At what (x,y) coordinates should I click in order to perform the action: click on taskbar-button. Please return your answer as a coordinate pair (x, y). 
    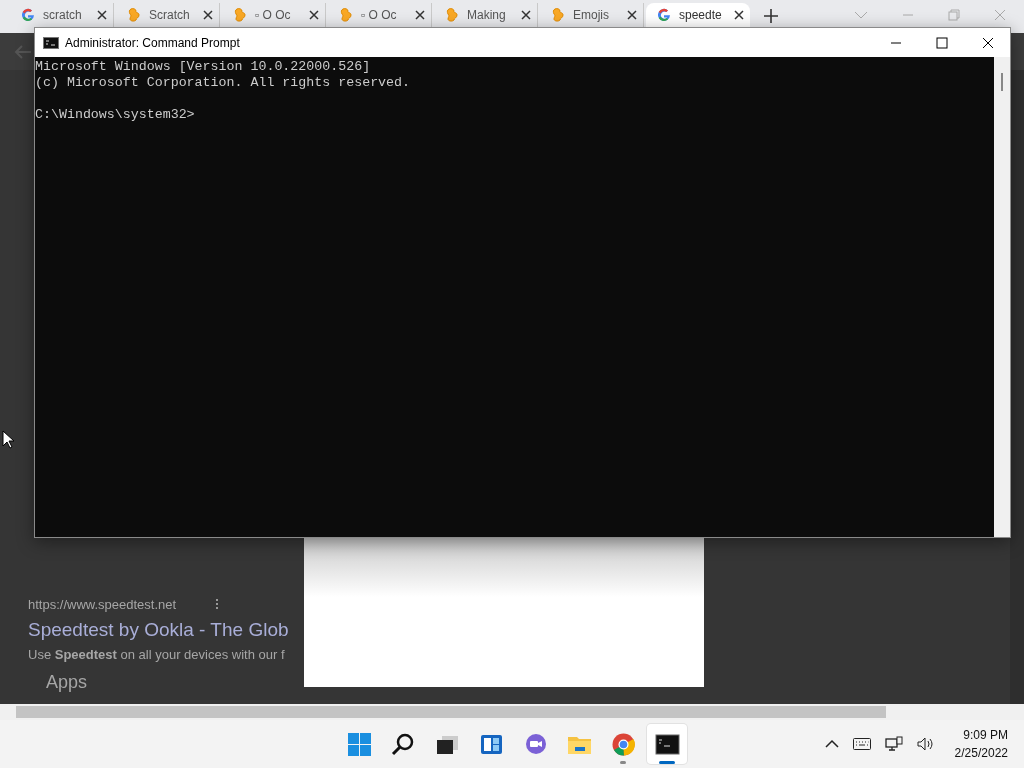
    Looking at the image, I should click on (667, 744).